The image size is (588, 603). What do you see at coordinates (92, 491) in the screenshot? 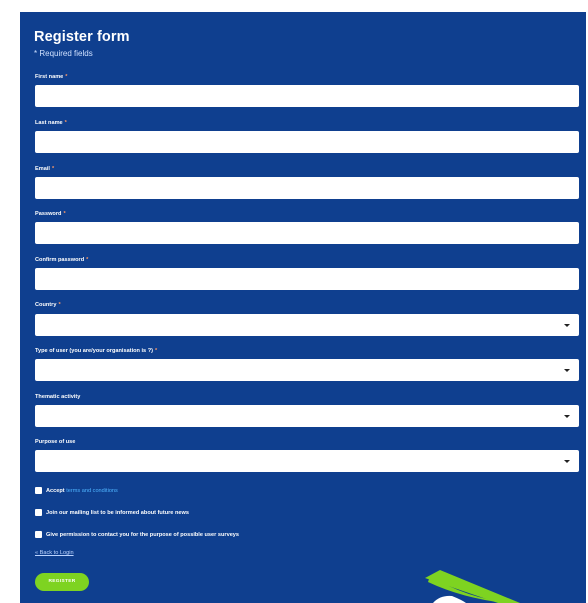
I see `terms-and-conditions-link: terms and conditions` at bounding box center [92, 491].